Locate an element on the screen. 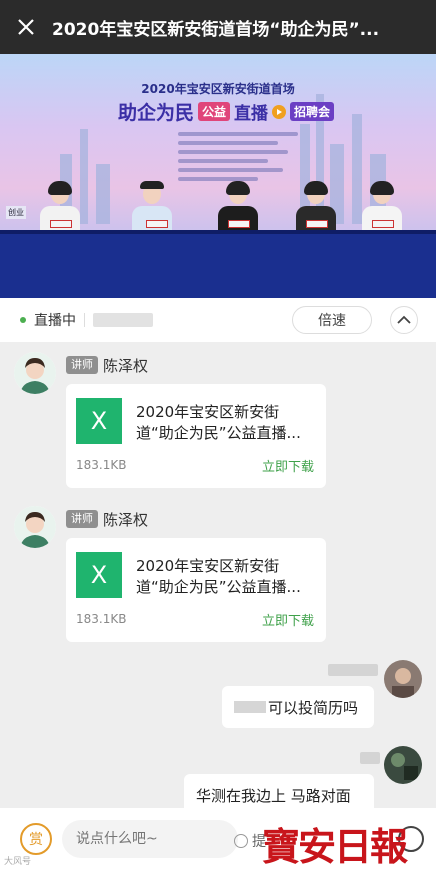  banner-main: 助企为民 is located at coordinates (156, 113).